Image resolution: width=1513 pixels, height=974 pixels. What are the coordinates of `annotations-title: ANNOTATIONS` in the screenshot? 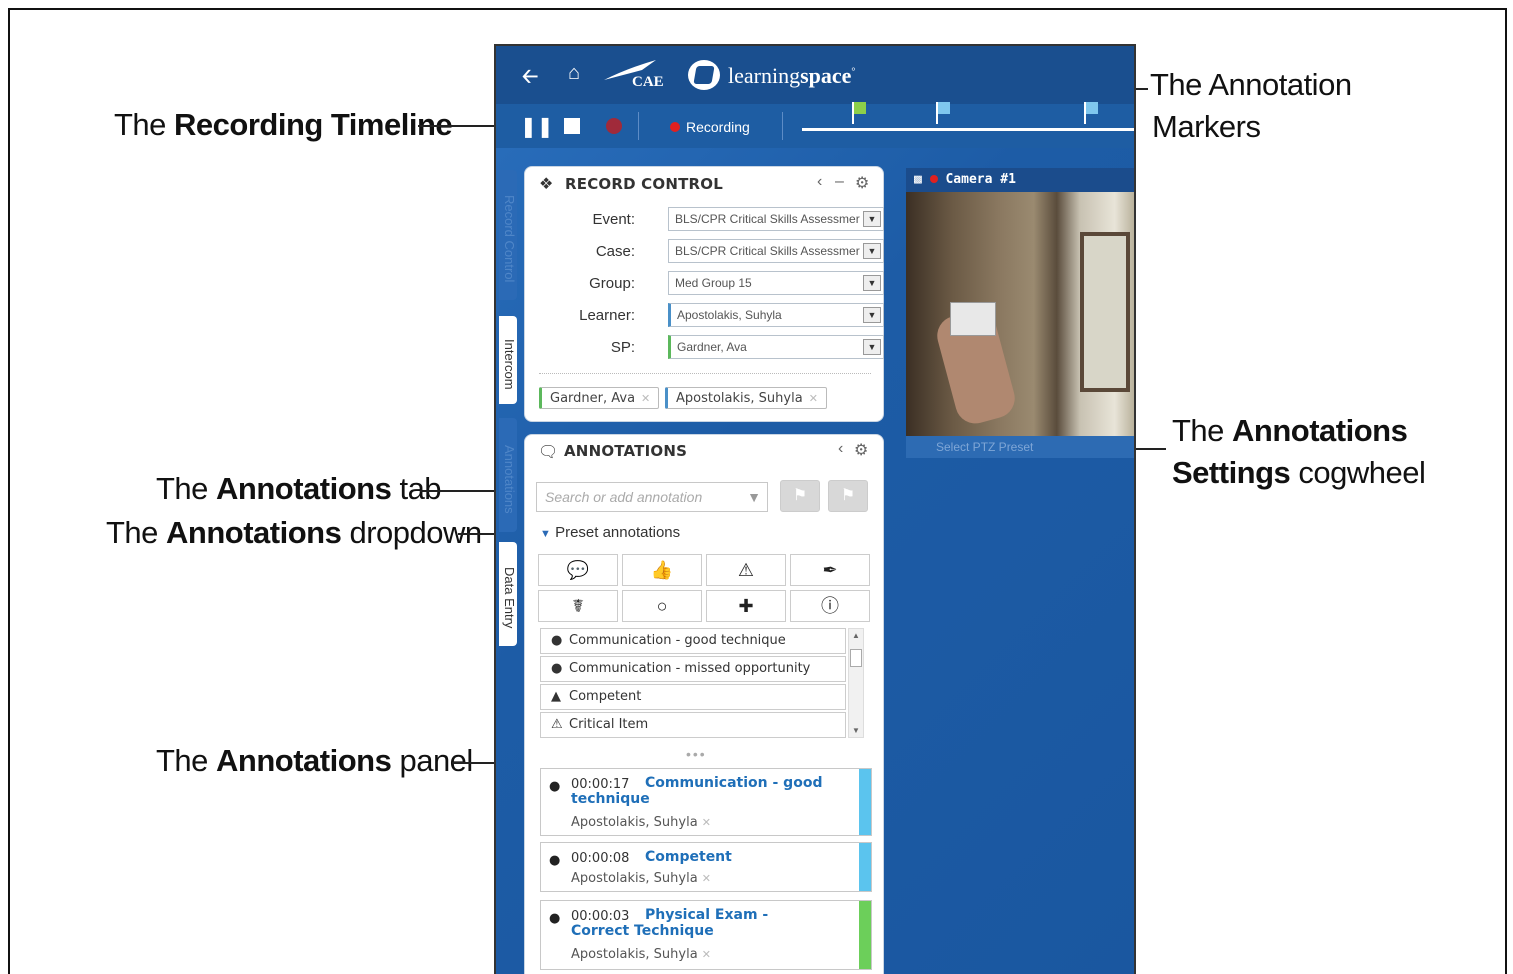 It's located at (626, 451).